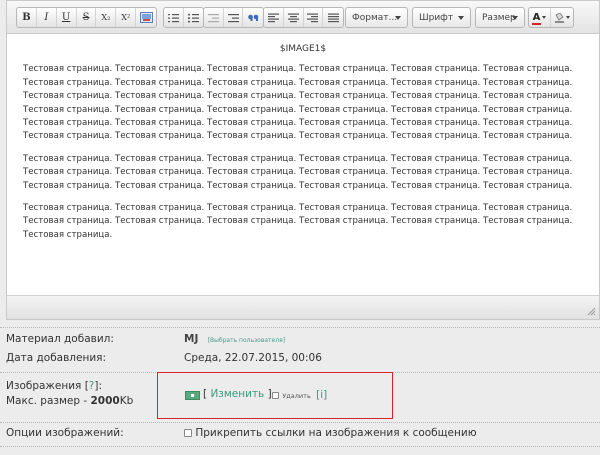  I want to click on editor-statusbar, so click(303, 307).